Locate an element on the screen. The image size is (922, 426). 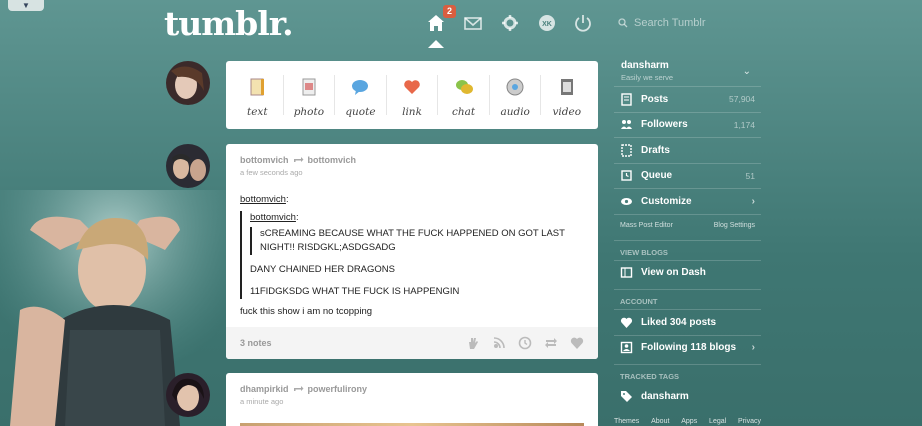
new-audio-post-button: audio is located at coordinates (515, 95).